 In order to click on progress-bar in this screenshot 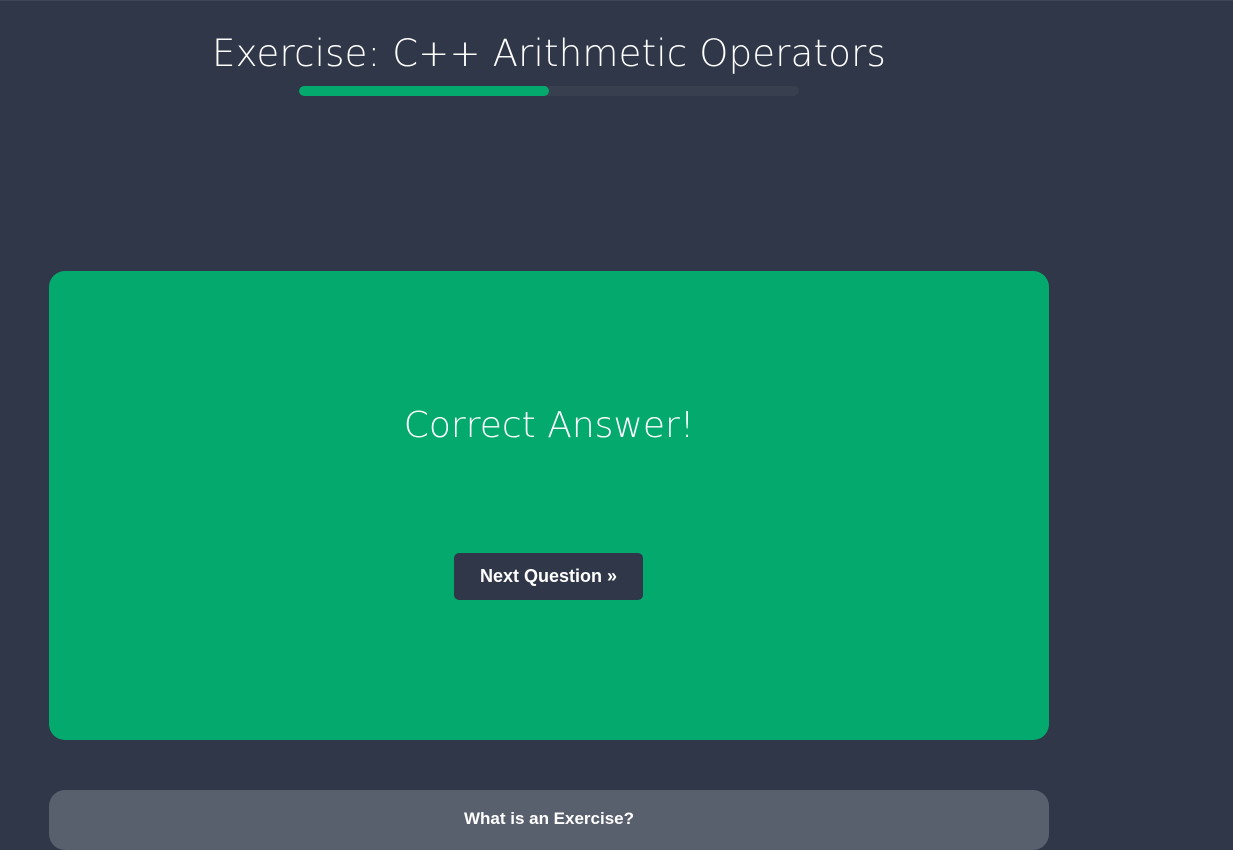, I will do `click(549, 91)`.